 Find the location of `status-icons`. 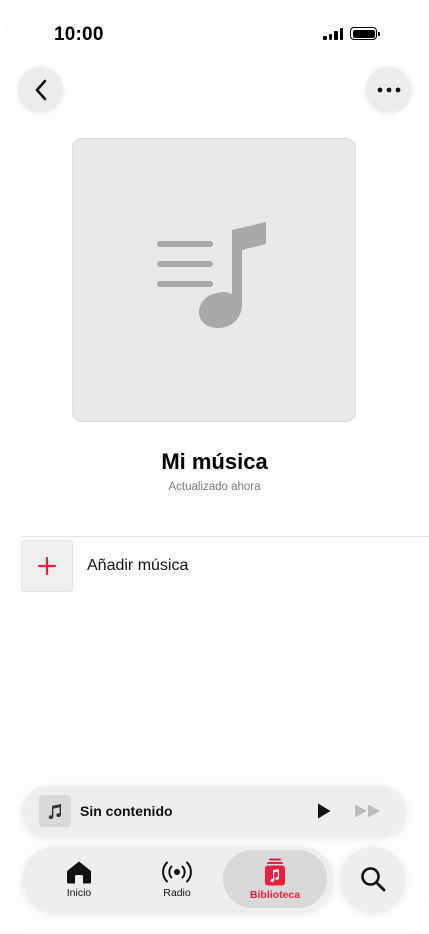

status-icons is located at coordinates (351, 33).